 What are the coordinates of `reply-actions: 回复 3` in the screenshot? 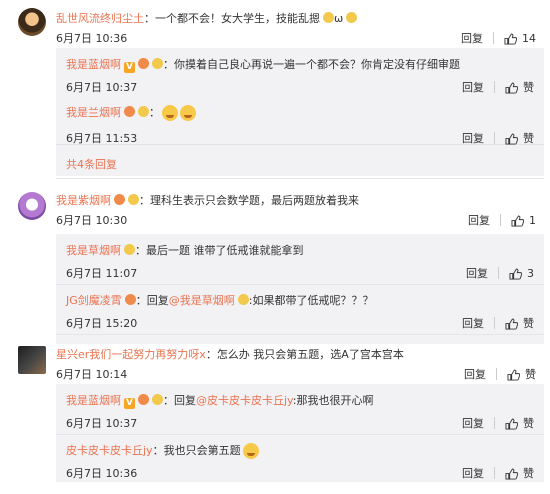 It's located at (500, 273).